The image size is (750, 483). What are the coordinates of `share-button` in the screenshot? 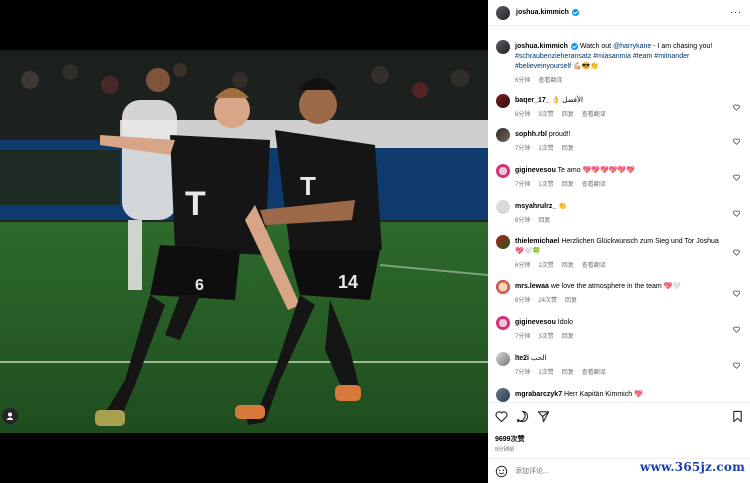 It's located at (543, 416).